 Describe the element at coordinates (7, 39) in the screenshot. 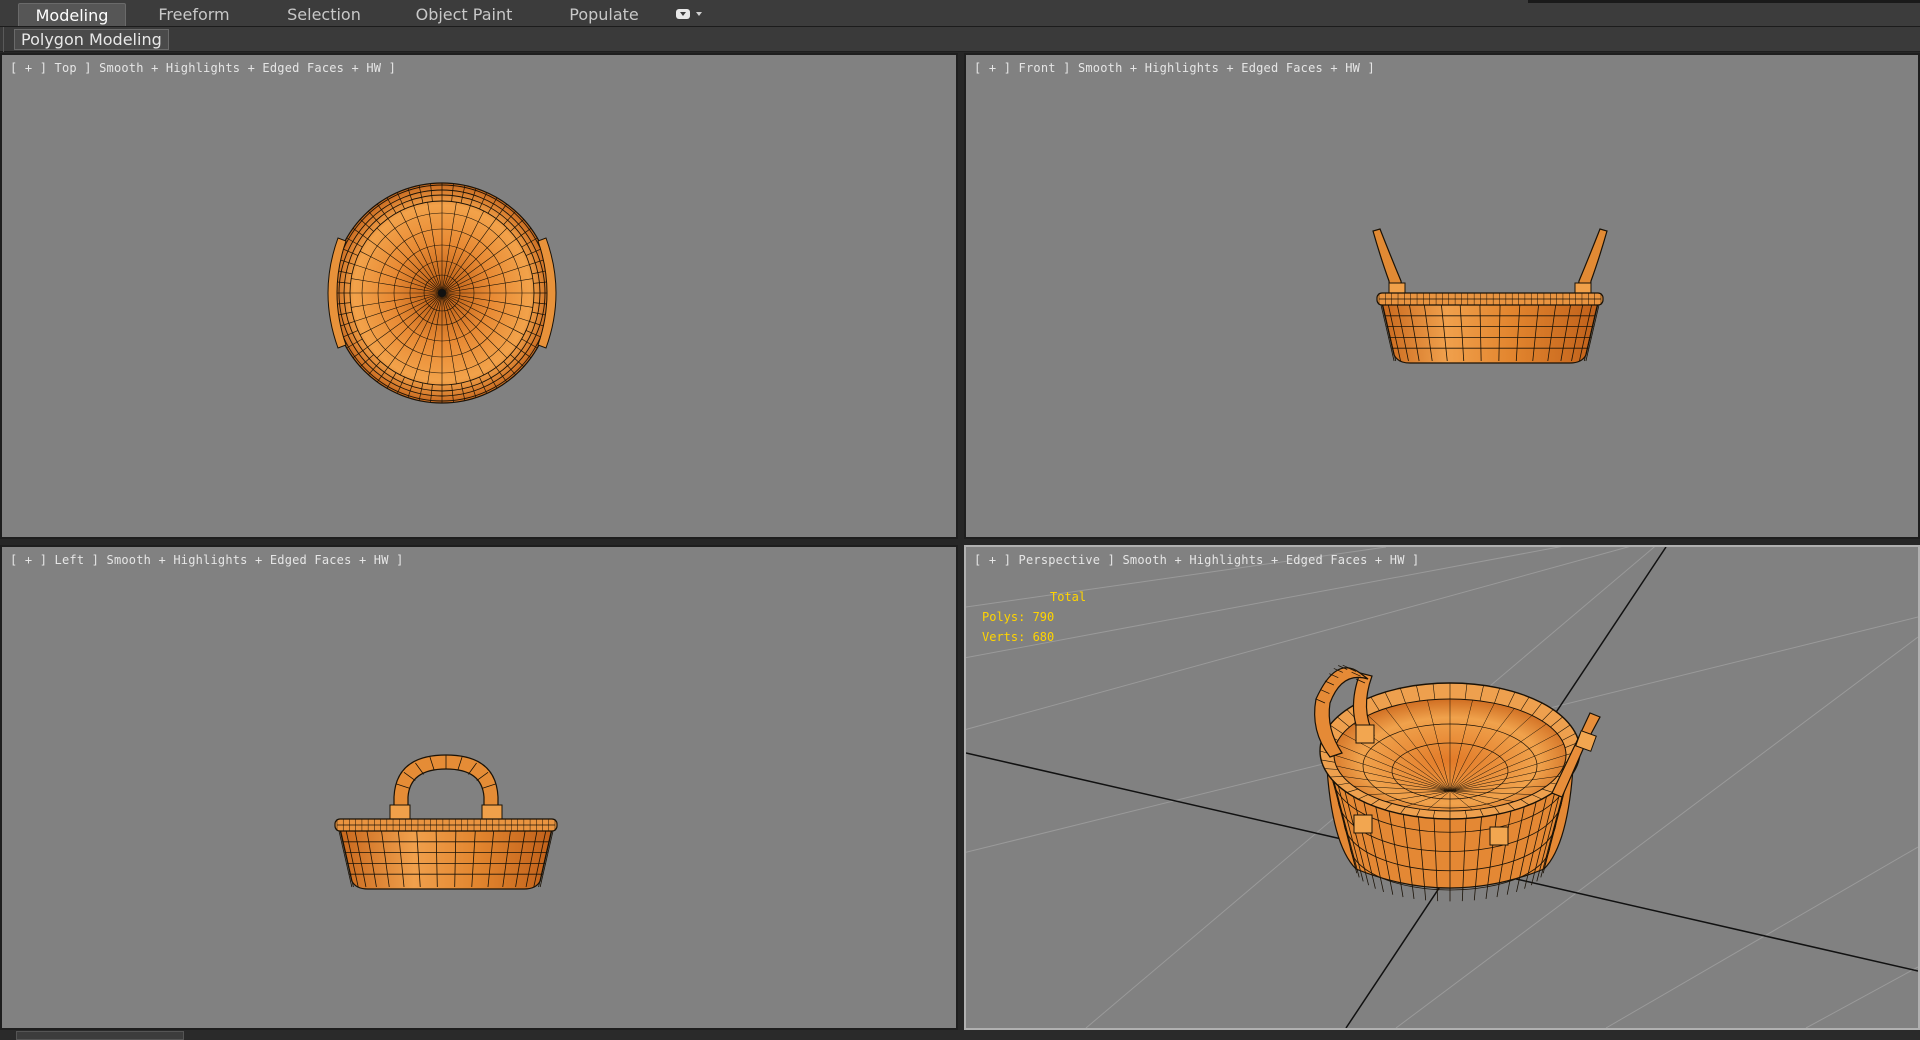

I see `panel-grip` at that location.